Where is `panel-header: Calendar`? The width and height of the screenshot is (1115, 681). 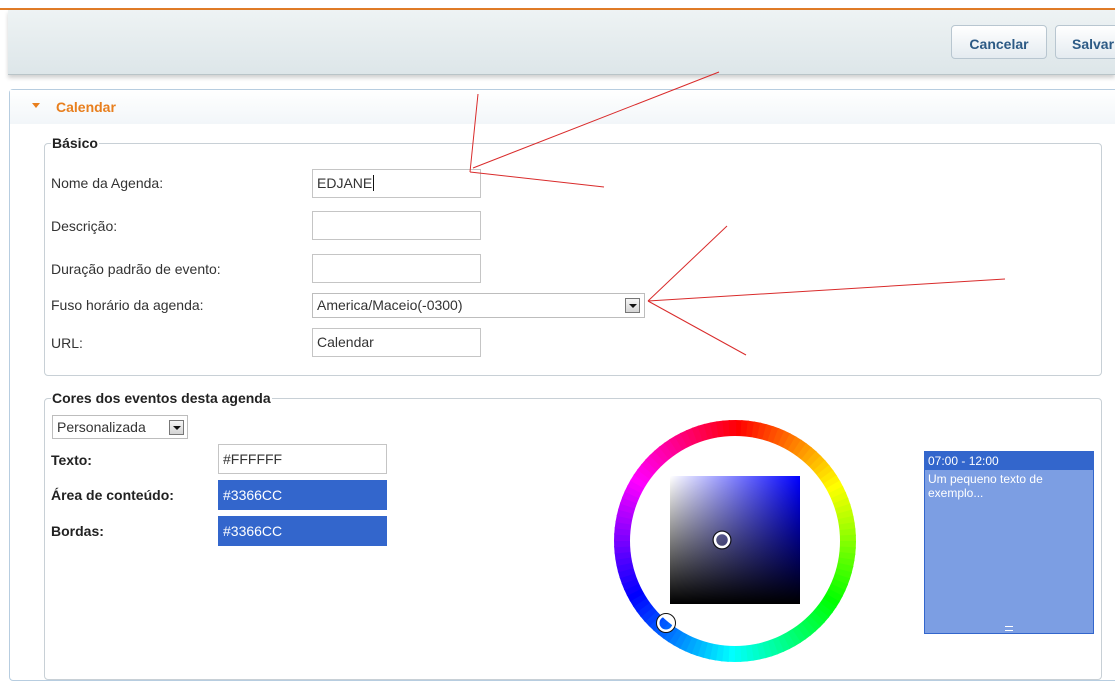
panel-header: Calendar is located at coordinates (562, 107).